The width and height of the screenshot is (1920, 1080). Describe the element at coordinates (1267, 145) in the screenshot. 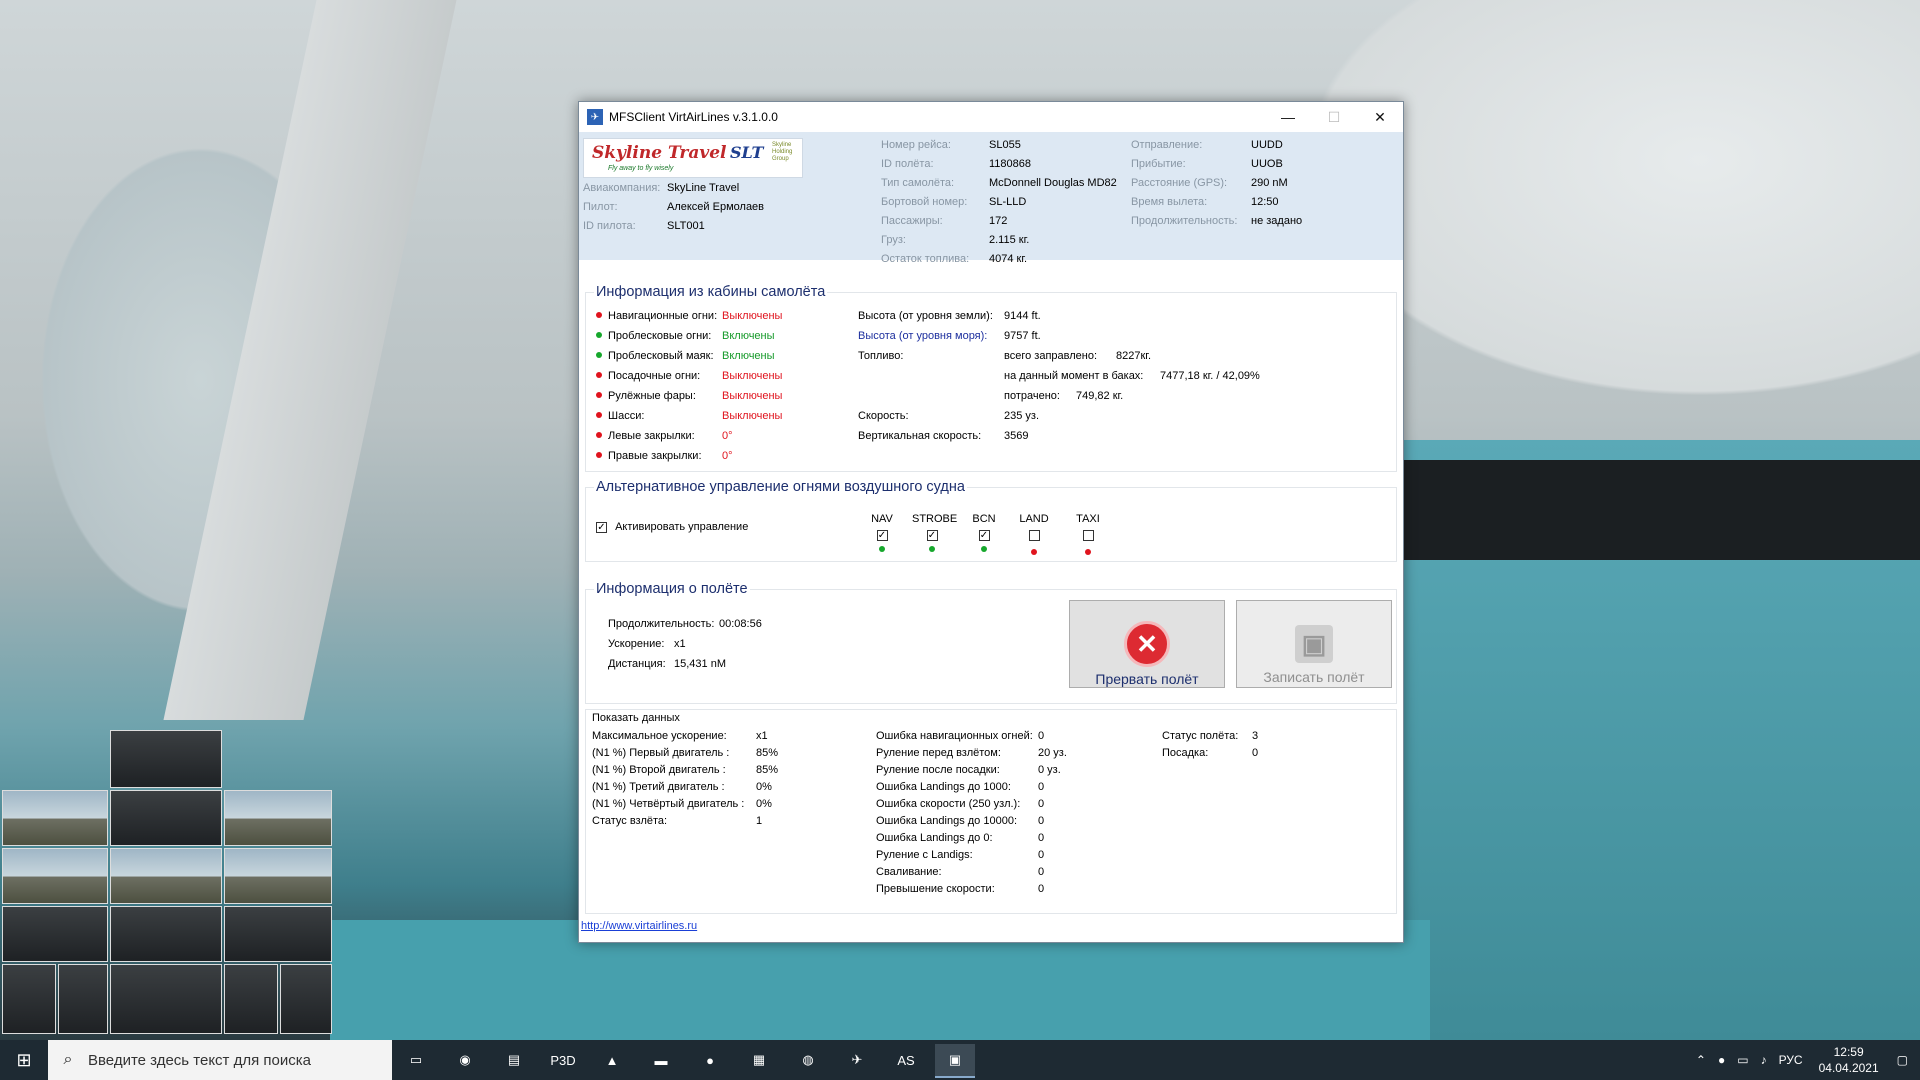

I see `departure-value: UUDD` at that location.